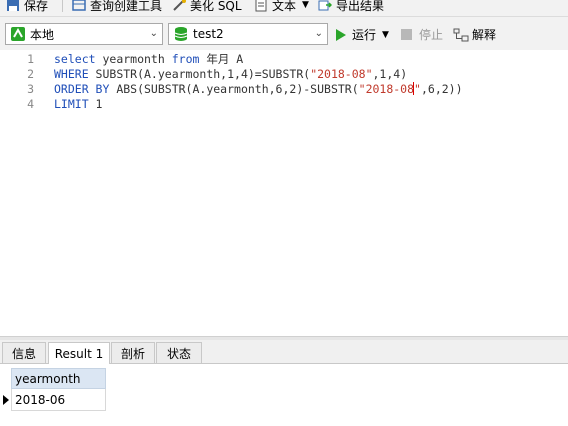  Describe the element at coordinates (30, 89) in the screenshot. I see `line-number: 3` at that location.